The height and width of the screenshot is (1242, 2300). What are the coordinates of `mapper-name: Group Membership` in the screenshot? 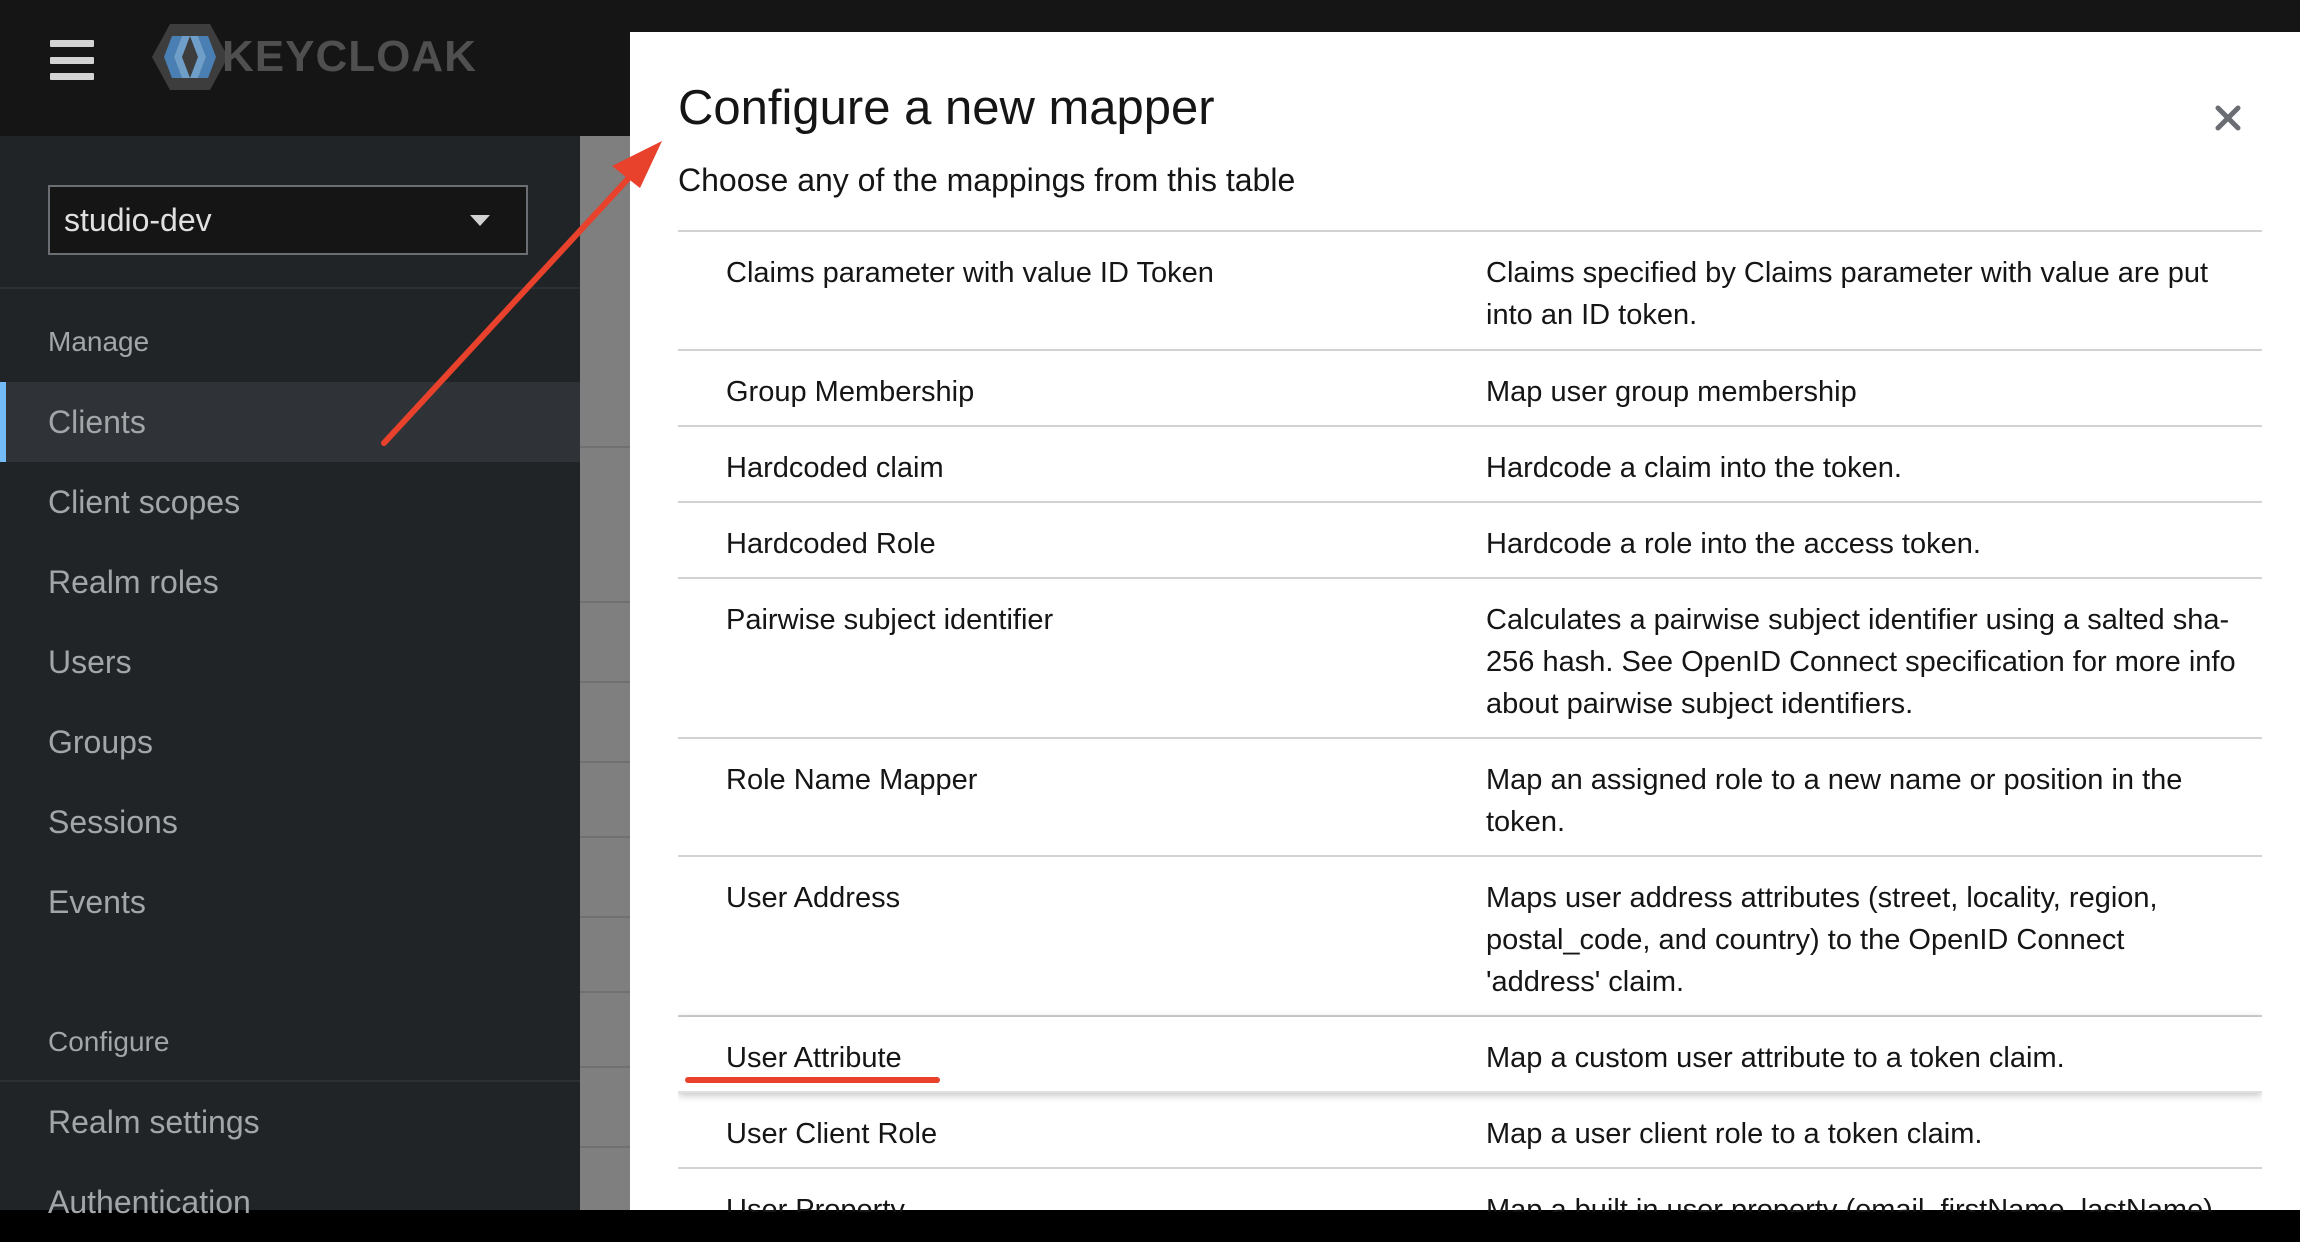 It's located at (850, 392).